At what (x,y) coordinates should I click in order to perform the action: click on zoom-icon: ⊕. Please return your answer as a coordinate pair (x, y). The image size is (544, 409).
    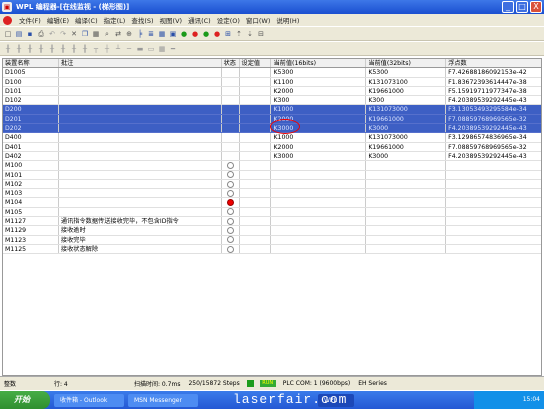
    Looking at the image, I should click on (129, 34).